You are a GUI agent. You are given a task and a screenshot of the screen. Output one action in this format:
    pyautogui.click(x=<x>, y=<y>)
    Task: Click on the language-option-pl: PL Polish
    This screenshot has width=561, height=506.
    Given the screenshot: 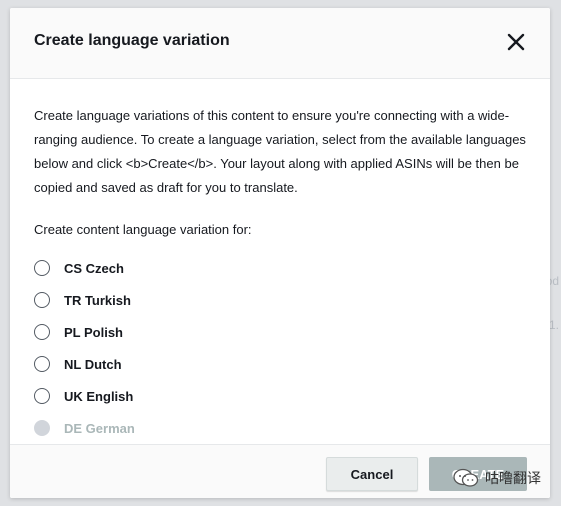 What is the action you would take?
    pyautogui.click(x=280, y=332)
    